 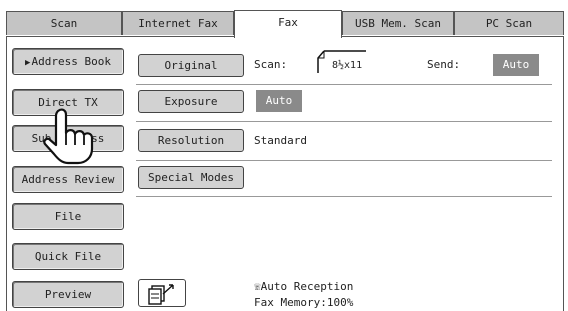 What do you see at coordinates (509, 23) in the screenshot?
I see `tab-pc-scan: PC Scan` at bounding box center [509, 23].